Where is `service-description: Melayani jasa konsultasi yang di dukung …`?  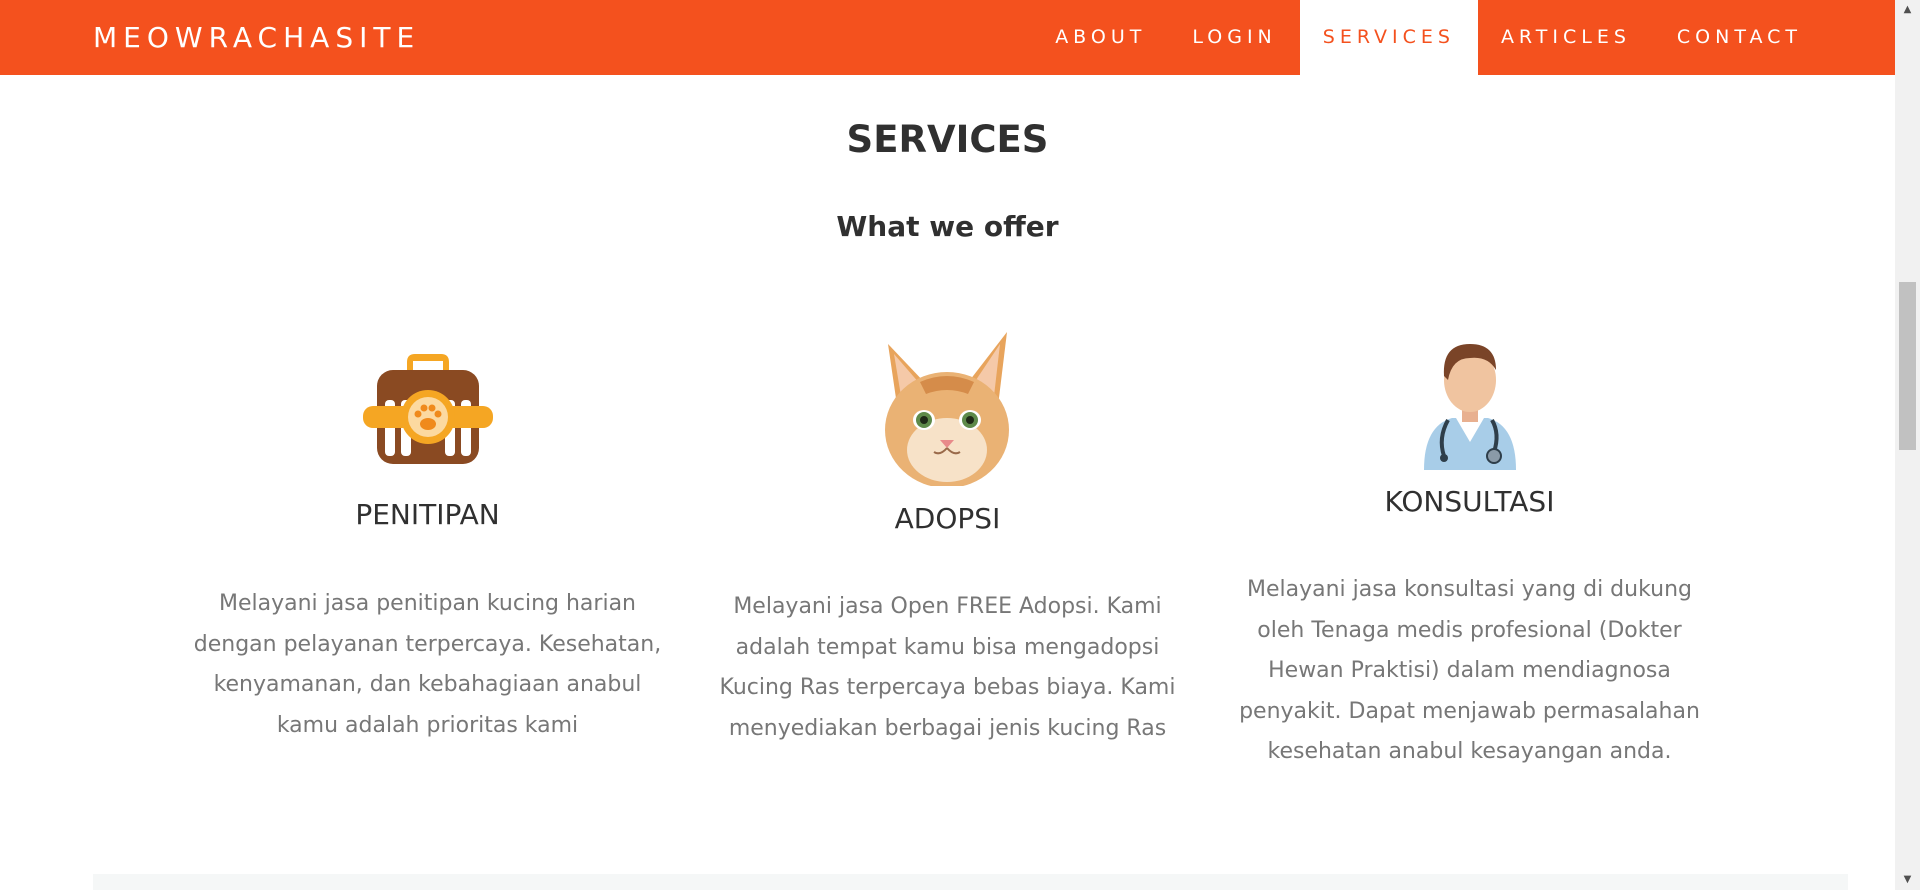 service-description: Melayani jasa konsultasi yang di dukung … is located at coordinates (1469, 670).